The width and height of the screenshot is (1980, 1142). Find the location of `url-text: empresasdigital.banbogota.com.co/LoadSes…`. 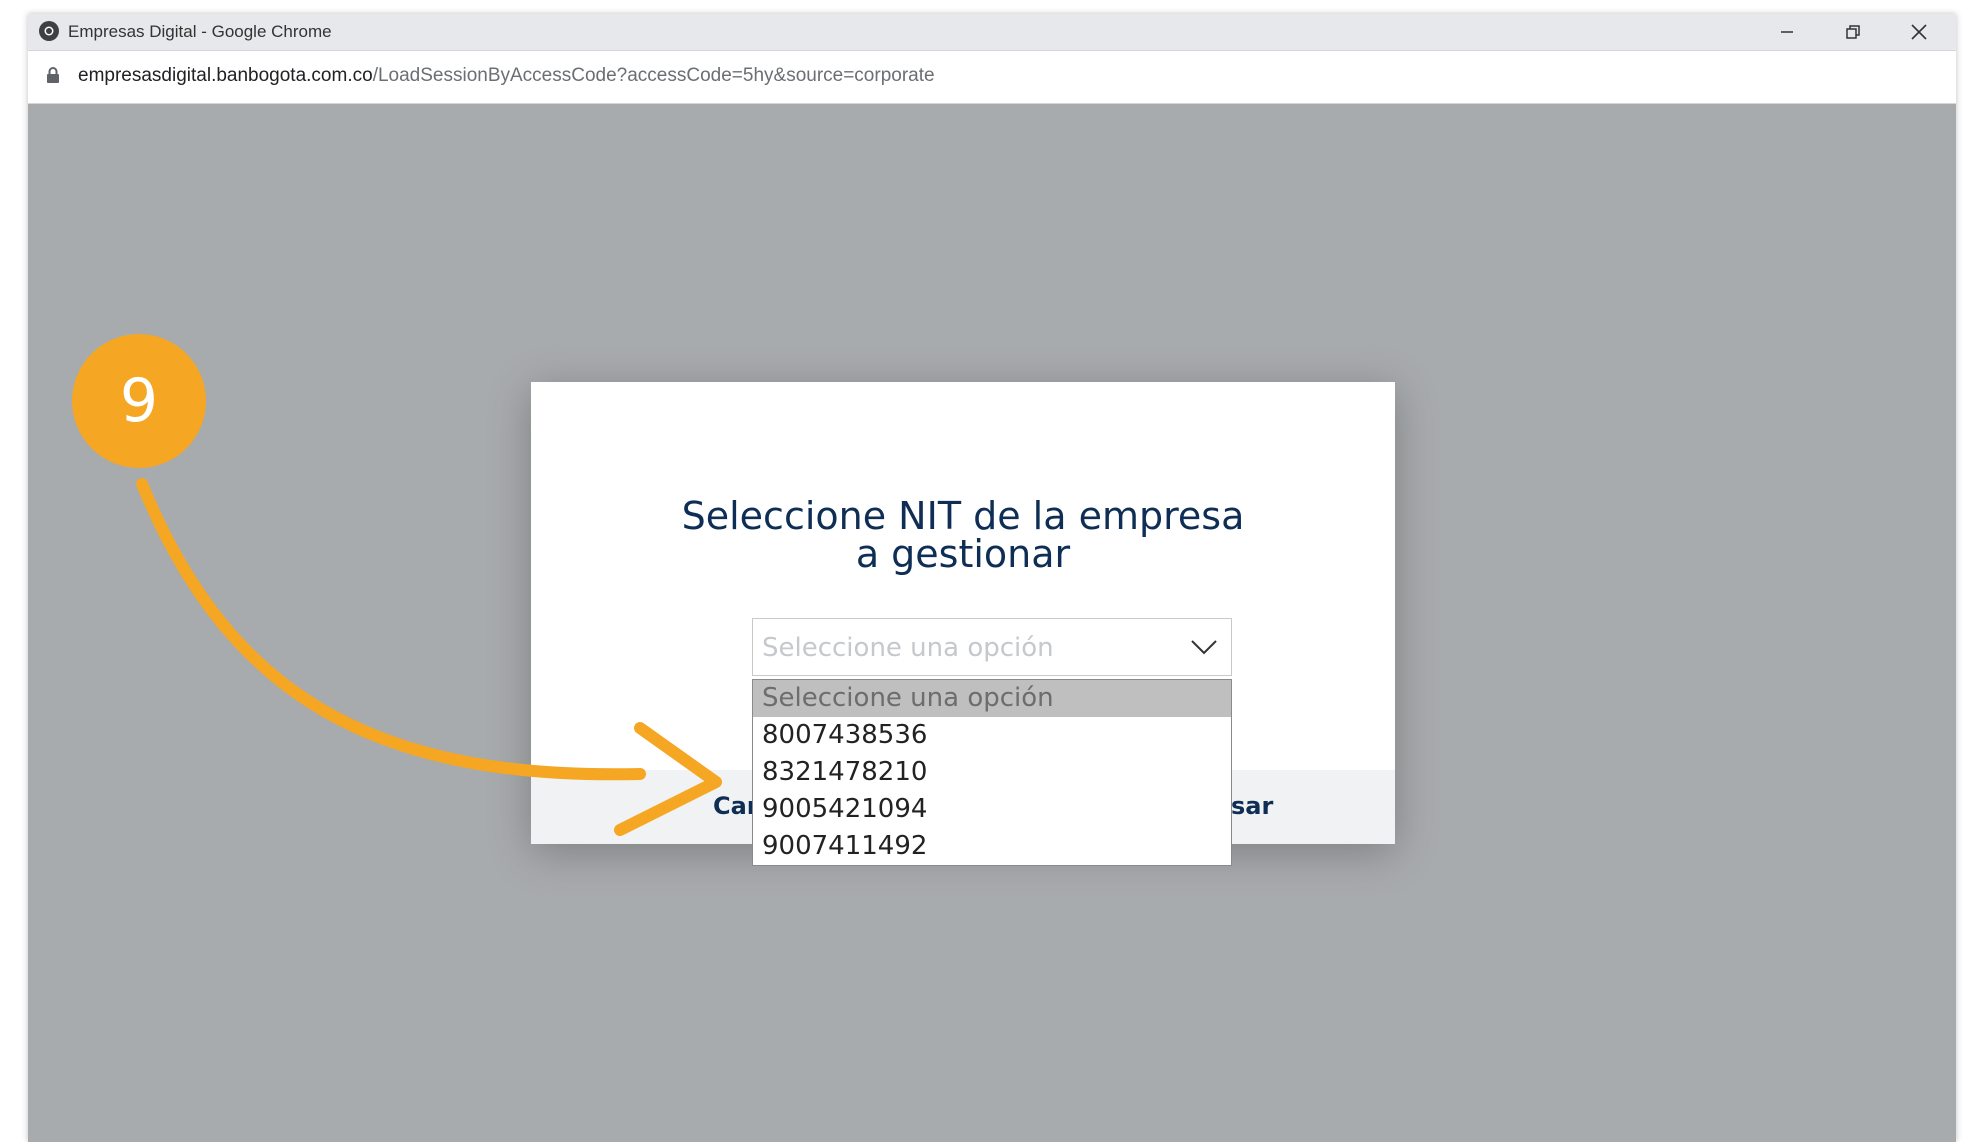

url-text: empresasdigital.banbogota.com.co/LoadSes… is located at coordinates (506, 76).